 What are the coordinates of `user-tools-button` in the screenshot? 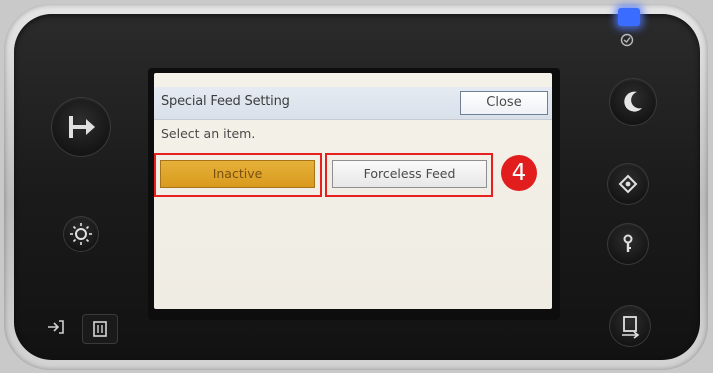 It's located at (628, 244).